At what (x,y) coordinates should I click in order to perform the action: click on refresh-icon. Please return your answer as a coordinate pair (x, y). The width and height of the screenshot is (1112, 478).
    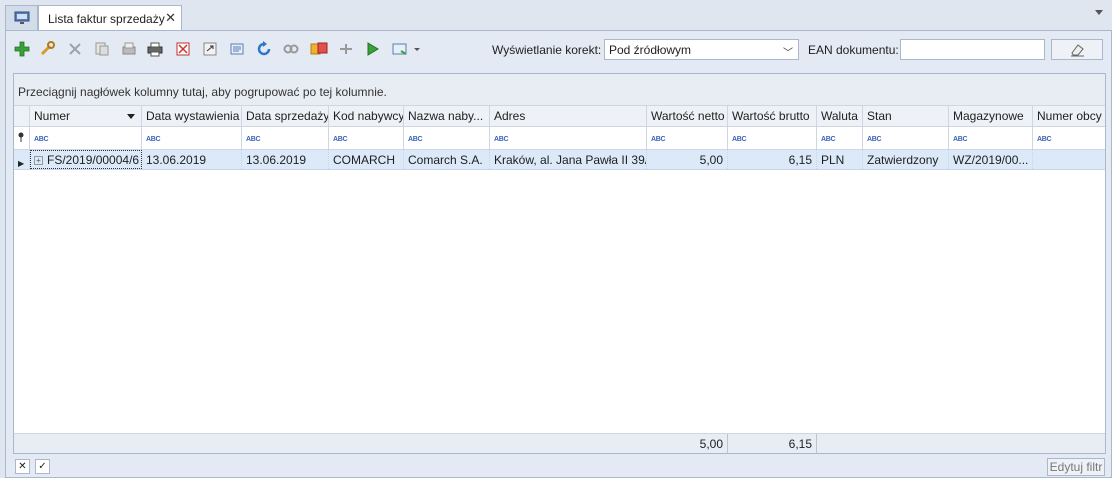
    Looking at the image, I should click on (264, 49).